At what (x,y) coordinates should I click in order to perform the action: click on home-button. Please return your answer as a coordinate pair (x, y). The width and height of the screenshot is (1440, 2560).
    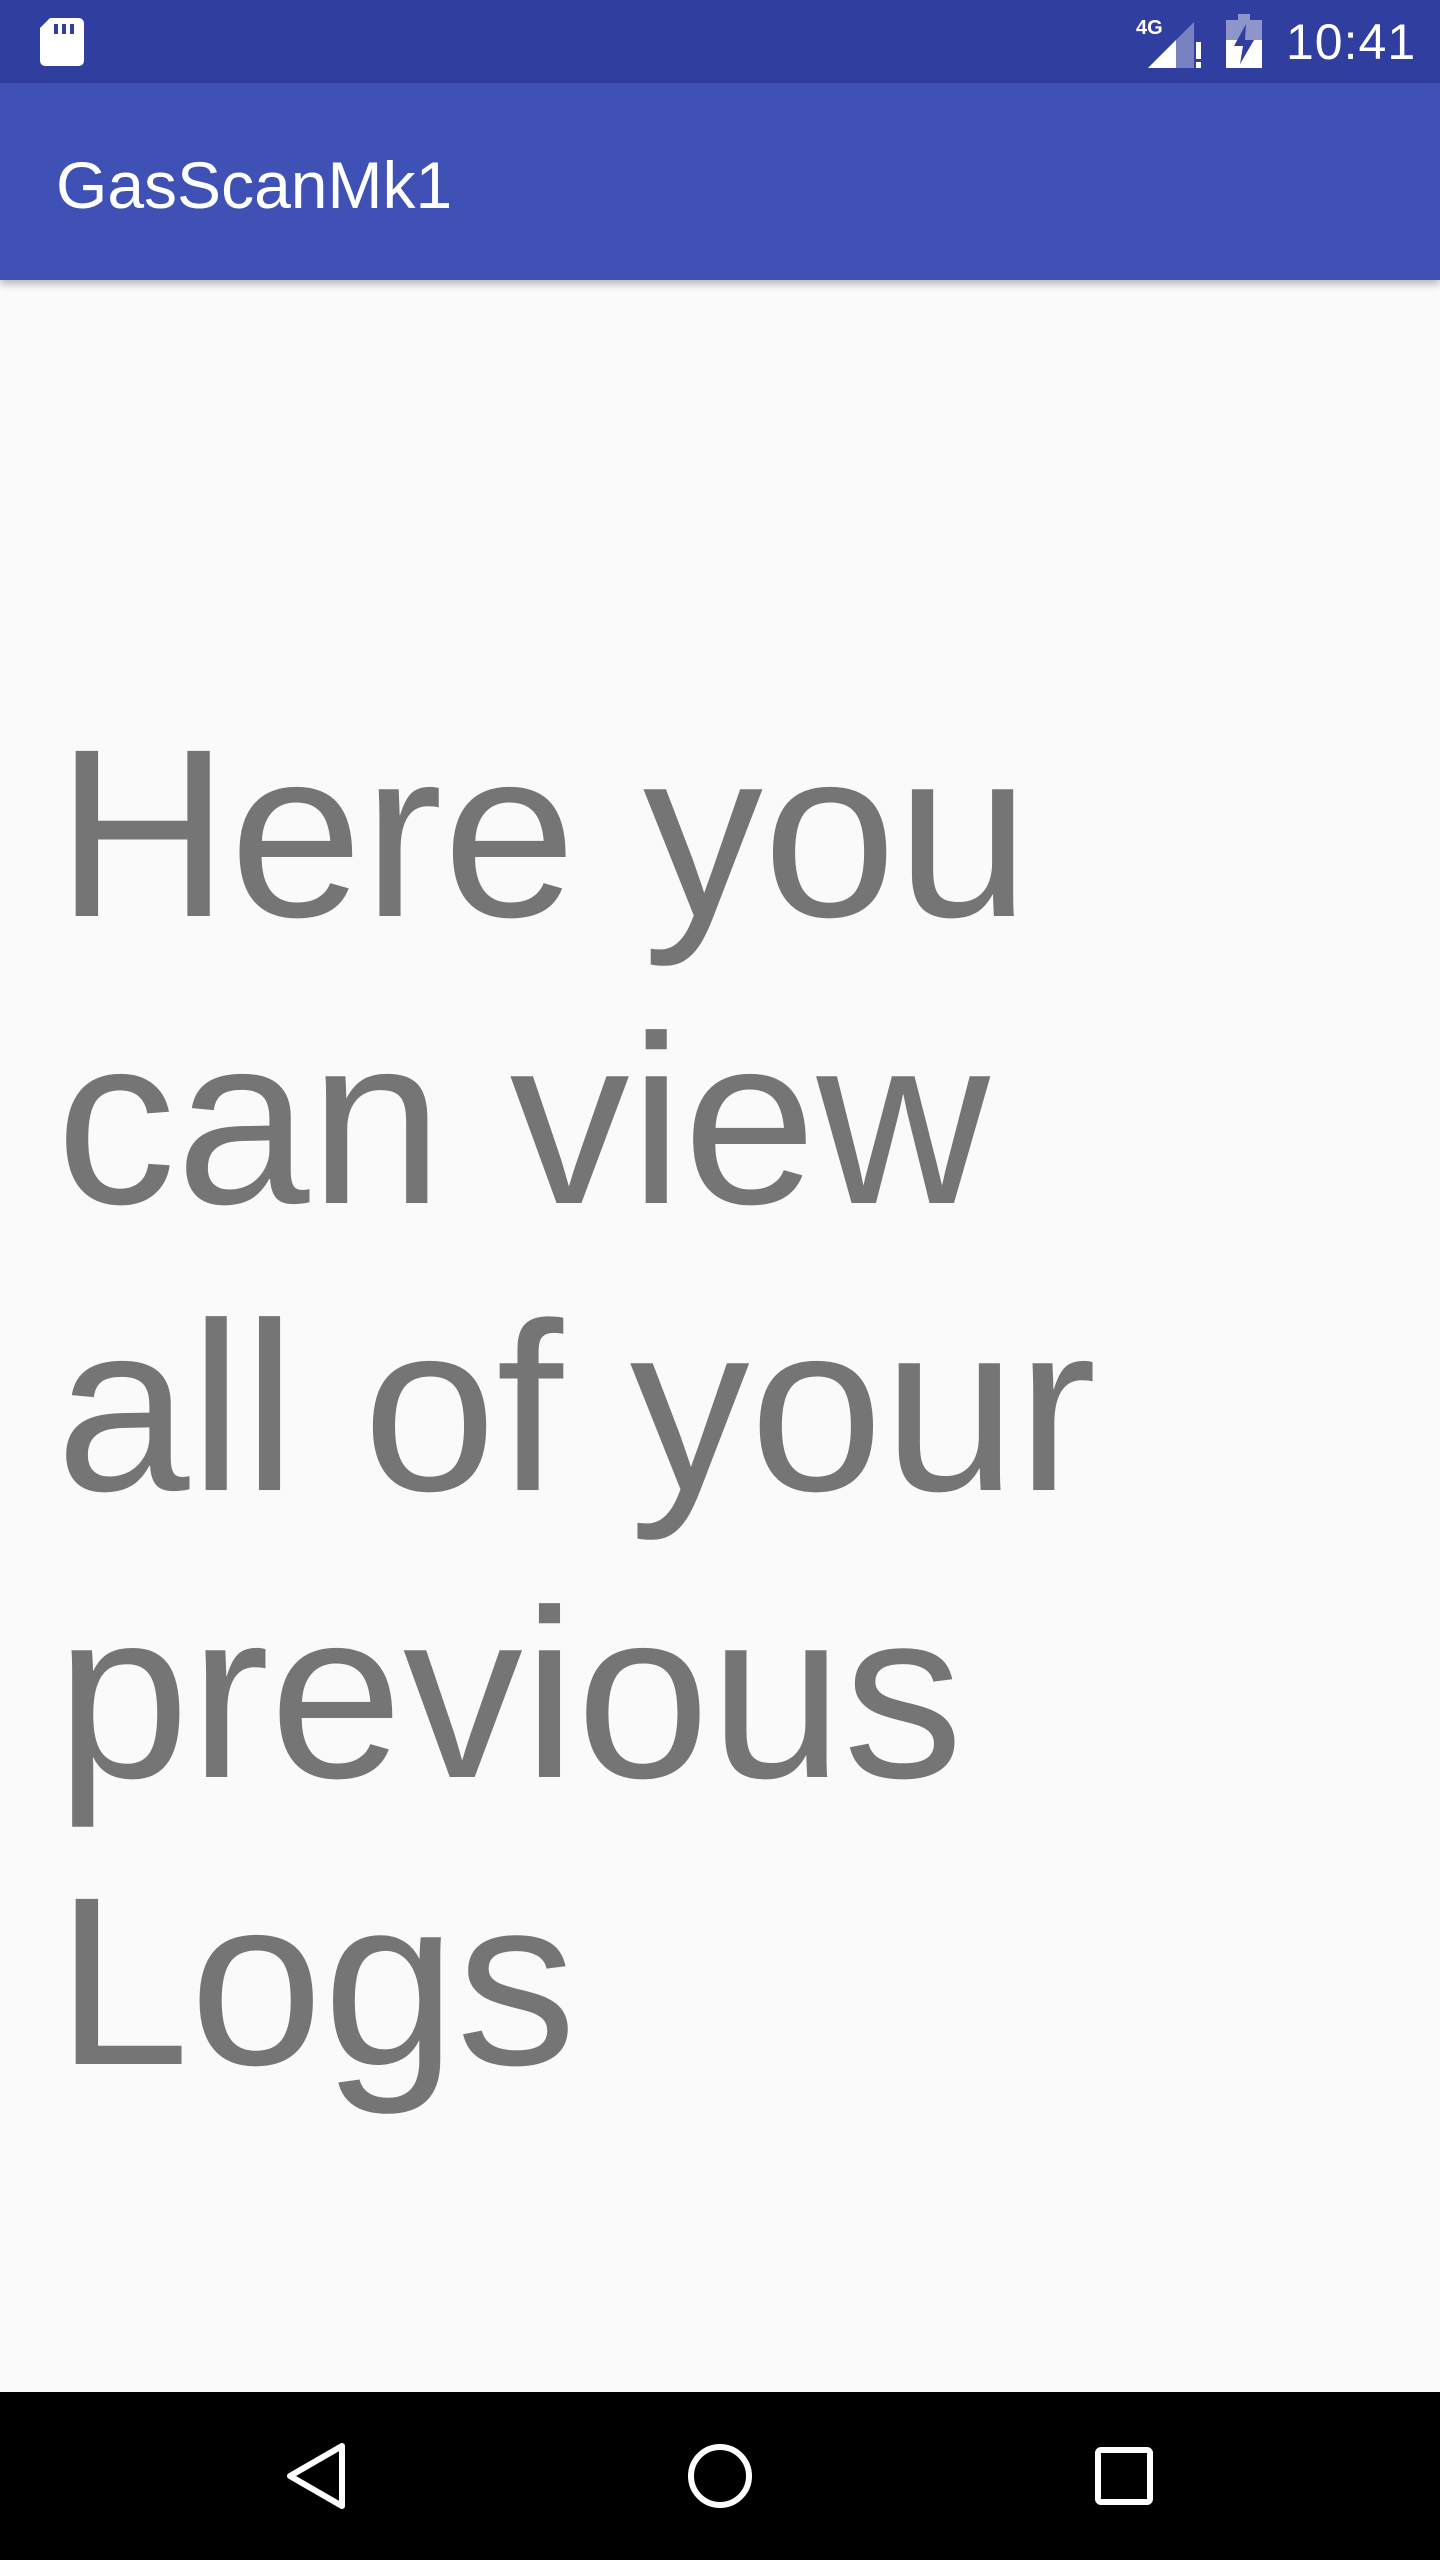
    Looking at the image, I should click on (720, 2476).